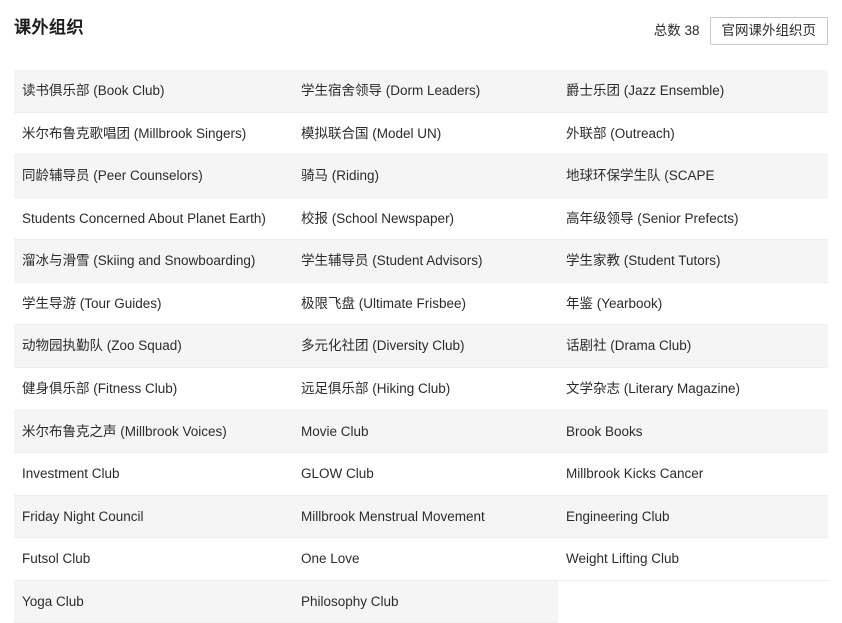 The image size is (842, 623). Describe the element at coordinates (693, 474) in the screenshot. I see `organization-name-cell: Millbrook Kicks Cancer` at that location.